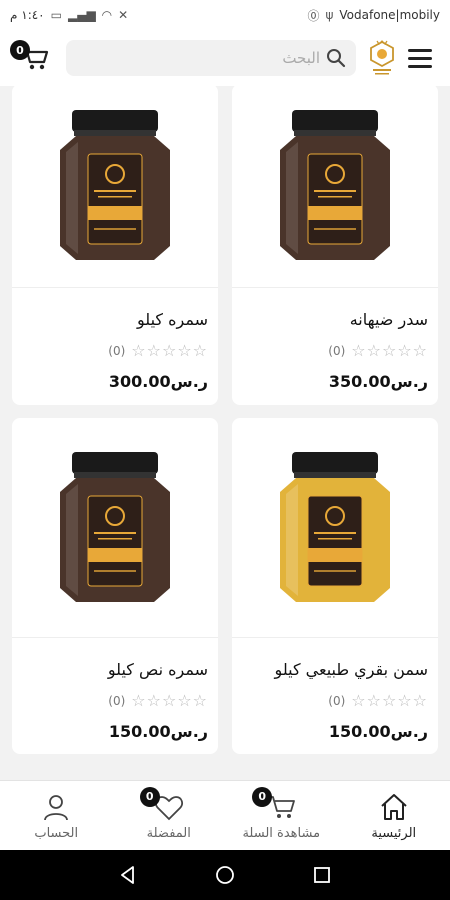  Describe the element at coordinates (115, 669) in the screenshot. I see `product-name: سمره نص كيلو` at that location.